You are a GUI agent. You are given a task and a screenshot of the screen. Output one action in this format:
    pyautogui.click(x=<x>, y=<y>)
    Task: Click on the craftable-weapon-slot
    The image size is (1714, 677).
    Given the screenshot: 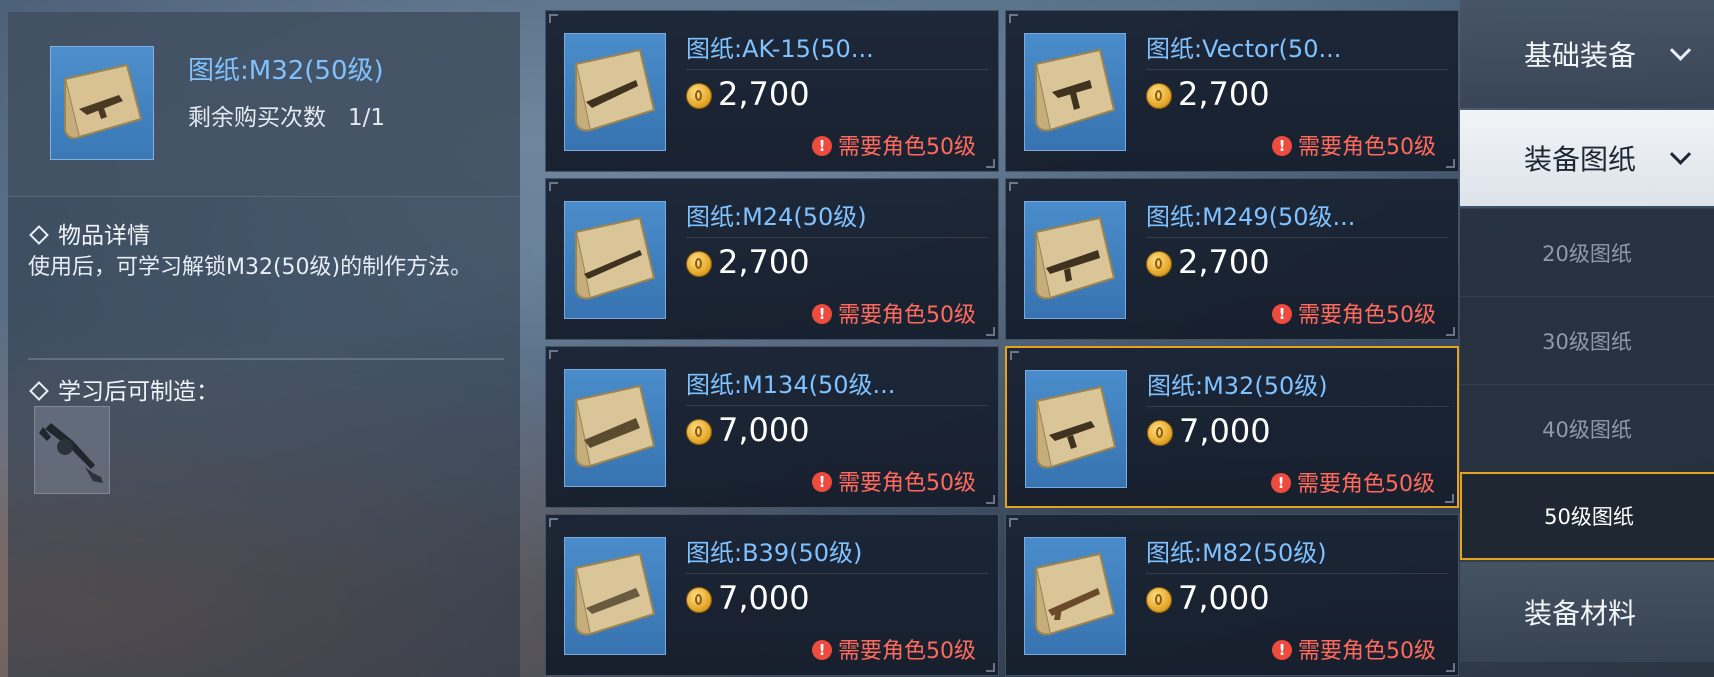 What is the action you would take?
    pyautogui.click(x=72, y=450)
    